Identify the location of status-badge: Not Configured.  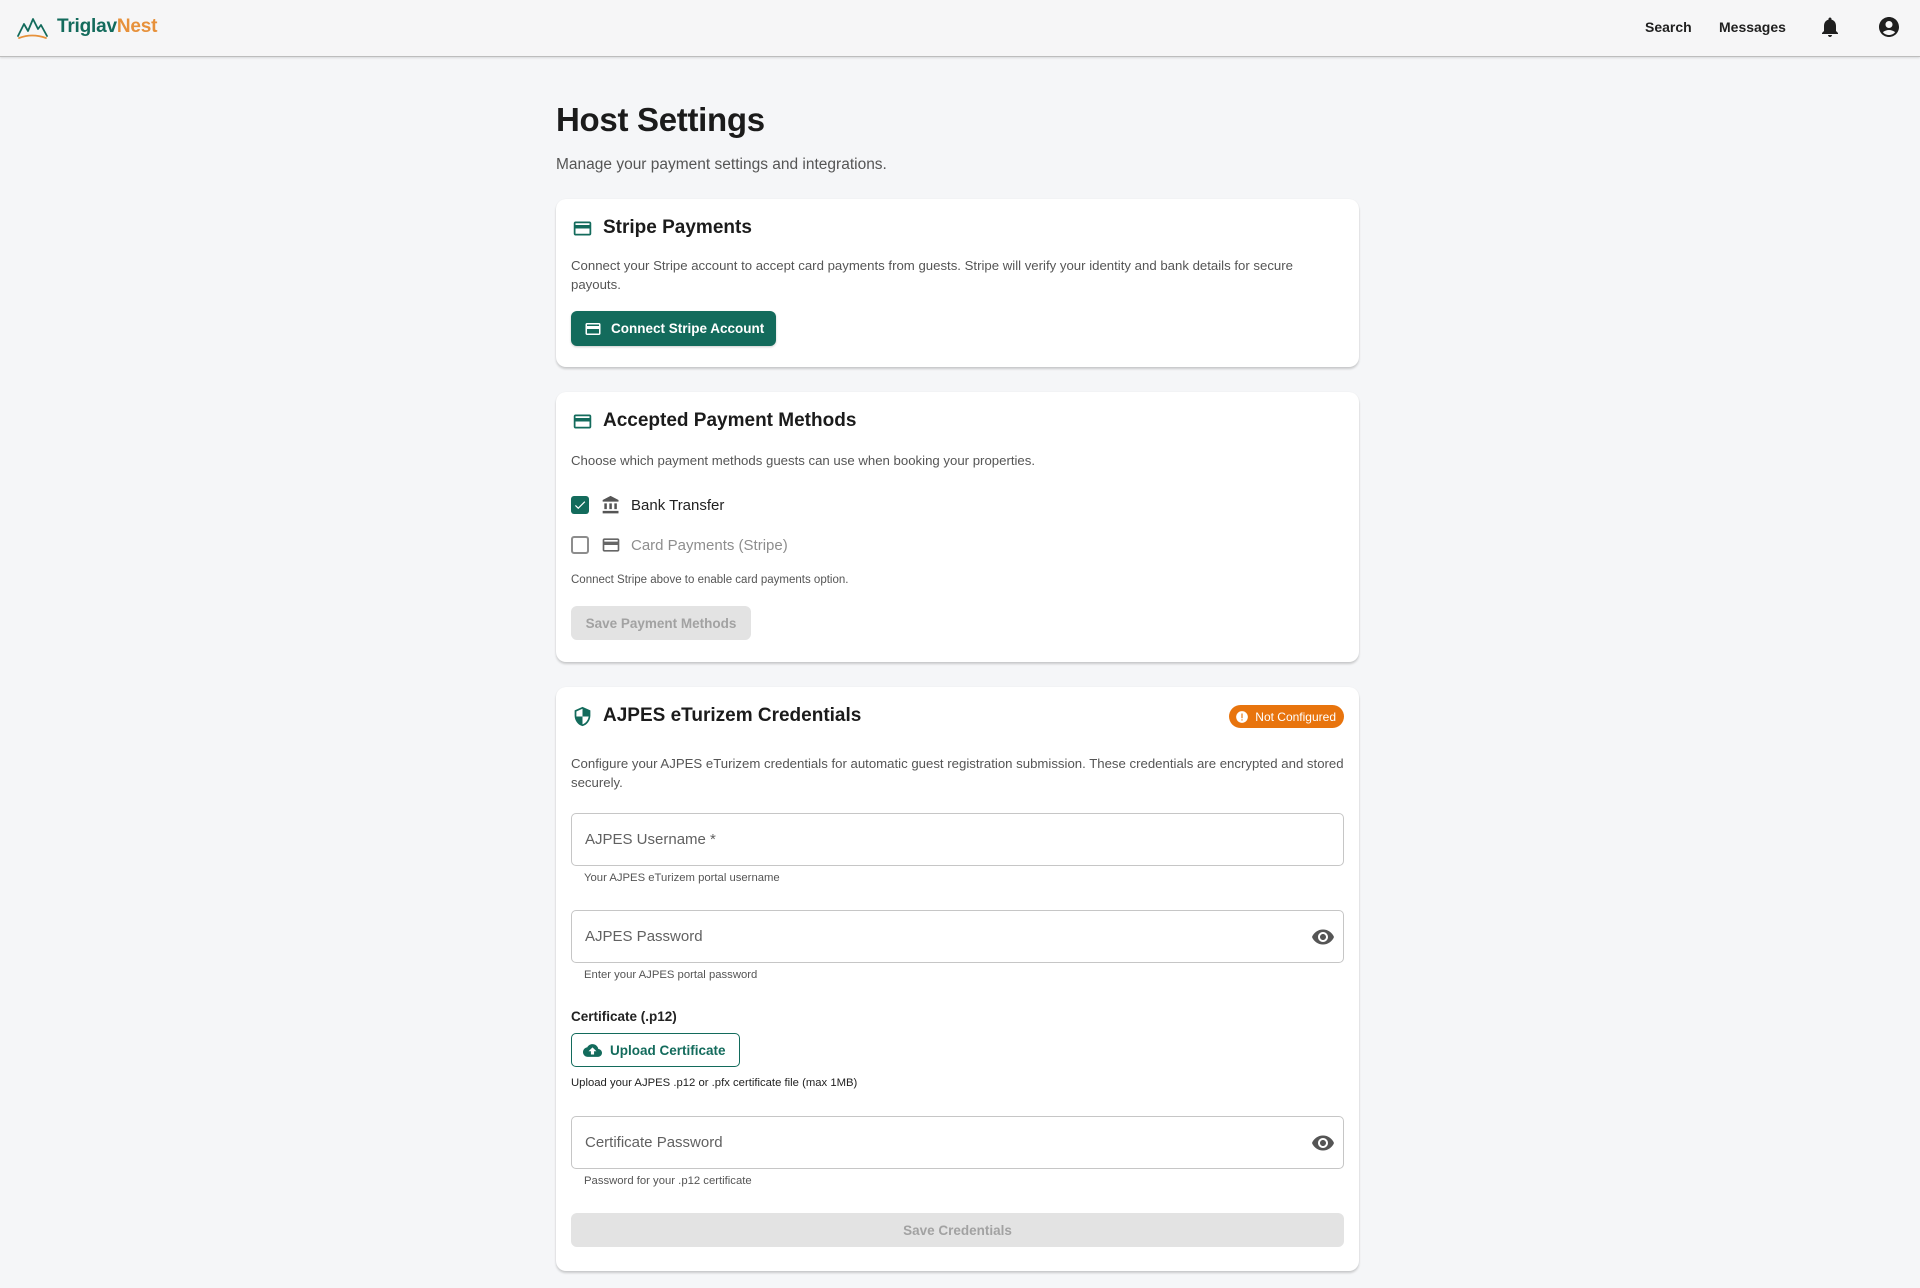
(1286, 716).